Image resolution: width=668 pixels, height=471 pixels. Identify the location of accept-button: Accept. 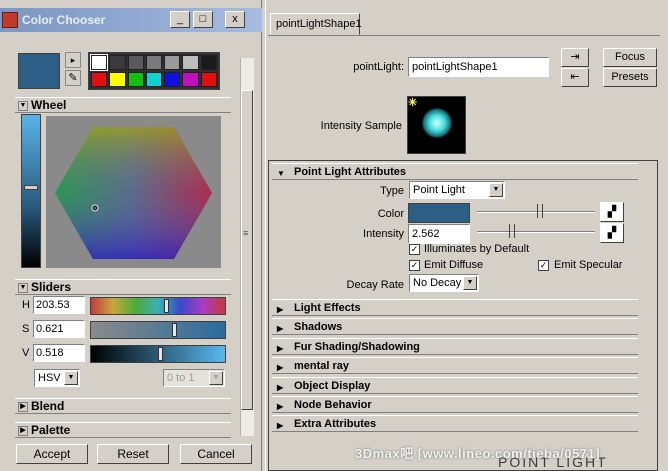
(52, 454).